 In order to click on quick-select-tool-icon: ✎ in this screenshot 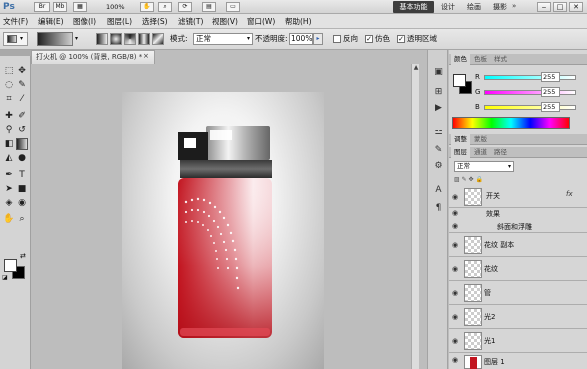, I will do `click(22, 85)`.